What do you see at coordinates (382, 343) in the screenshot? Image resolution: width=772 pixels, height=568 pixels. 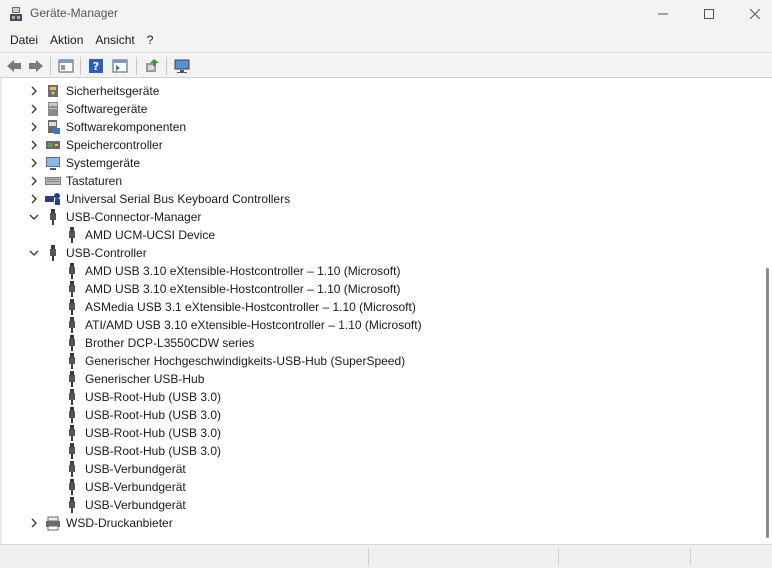 I see `tree-device: Brother DCP-L3550CDW series` at bounding box center [382, 343].